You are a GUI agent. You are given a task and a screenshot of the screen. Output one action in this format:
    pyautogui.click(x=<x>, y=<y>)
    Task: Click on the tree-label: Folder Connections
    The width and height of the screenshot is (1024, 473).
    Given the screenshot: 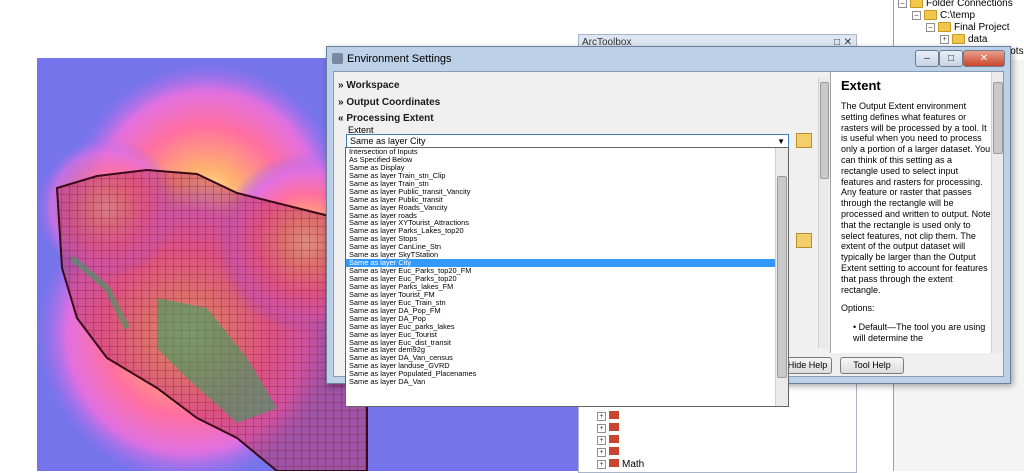 What is the action you would take?
    pyautogui.click(x=969, y=4)
    